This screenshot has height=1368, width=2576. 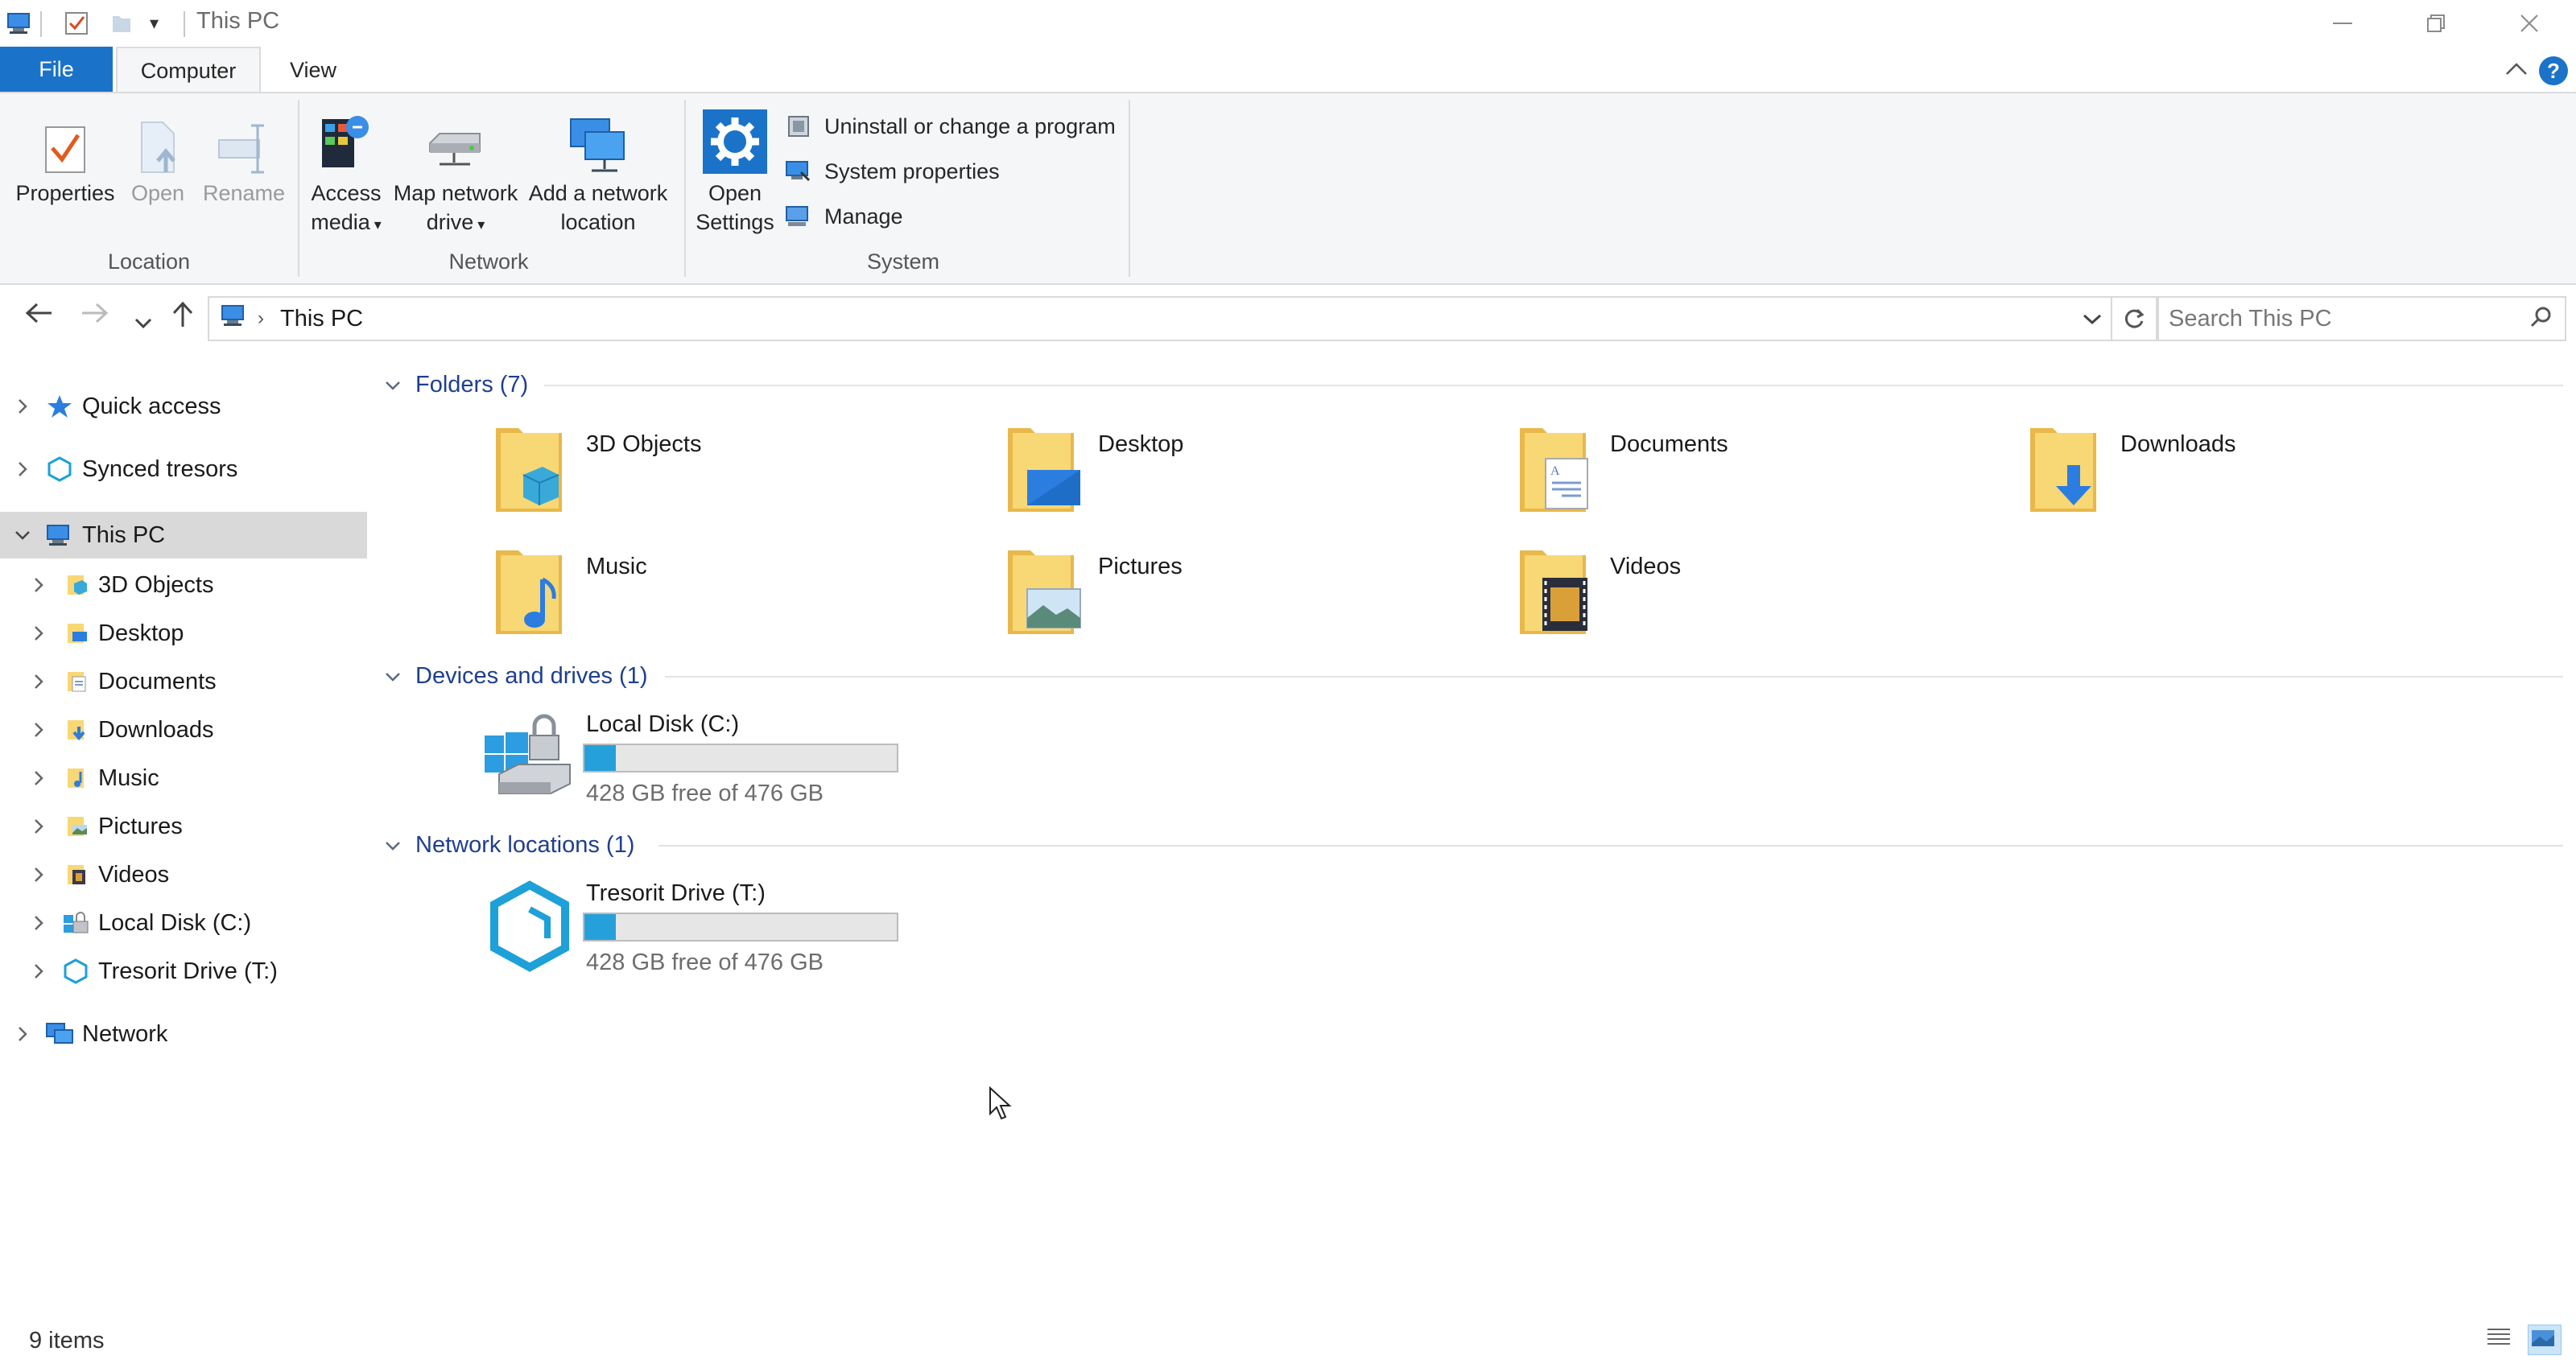 I want to click on properties-icon, so click(x=65, y=141).